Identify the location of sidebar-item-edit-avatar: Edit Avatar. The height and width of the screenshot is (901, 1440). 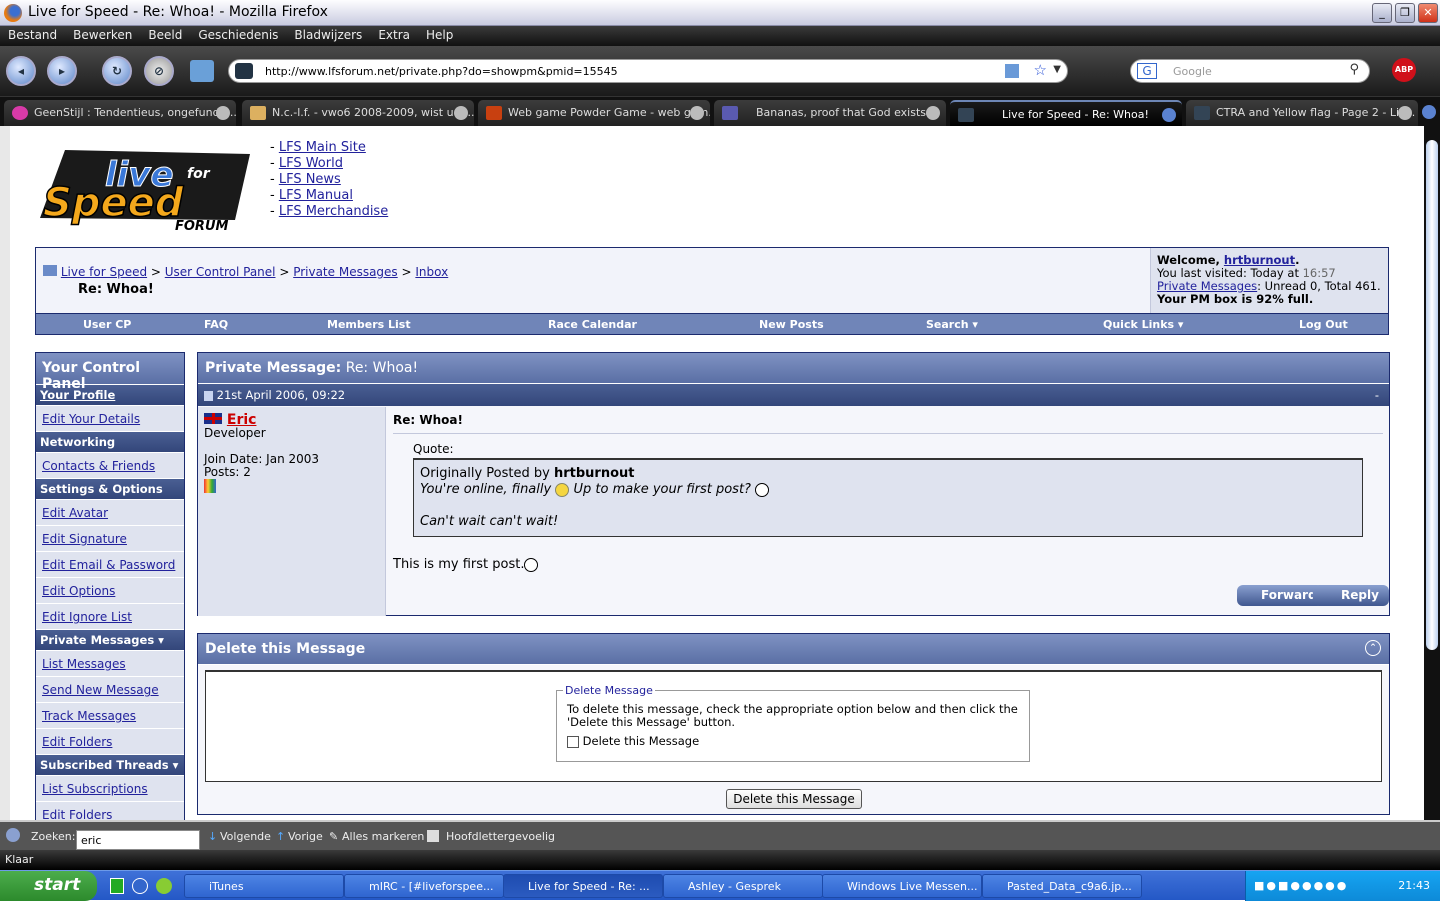
(110, 512).